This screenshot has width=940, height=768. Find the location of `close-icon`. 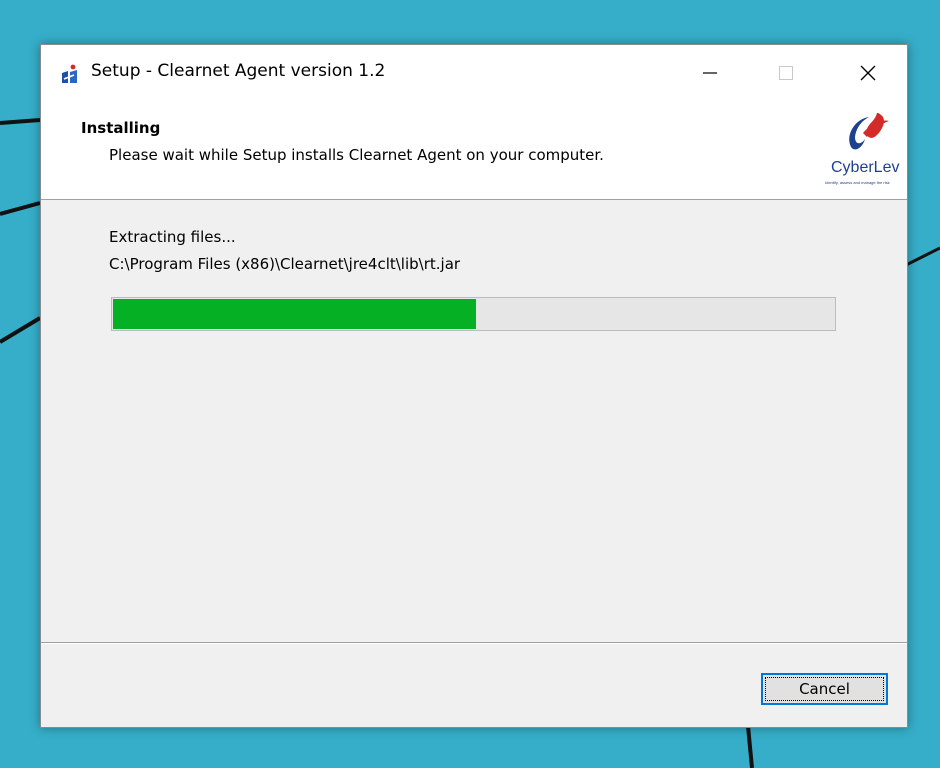

close-icon is located at coordinates (868, 73).